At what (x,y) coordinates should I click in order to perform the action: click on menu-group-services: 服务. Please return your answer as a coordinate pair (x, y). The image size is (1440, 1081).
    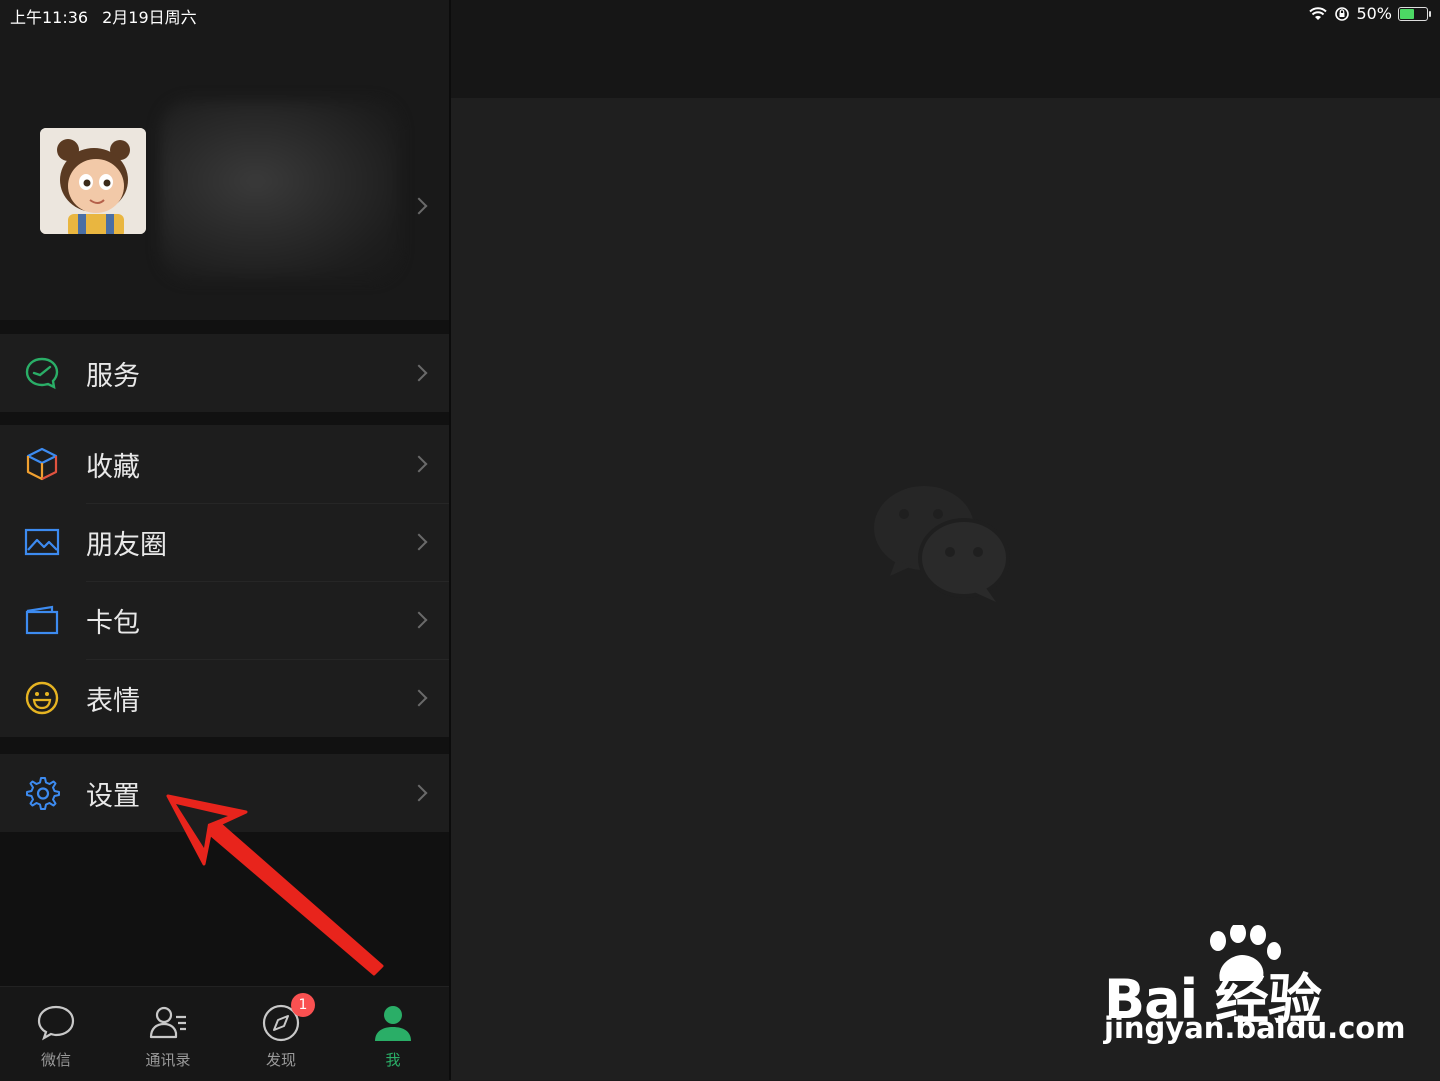
    Looking at the image, I should click on (224, 373).